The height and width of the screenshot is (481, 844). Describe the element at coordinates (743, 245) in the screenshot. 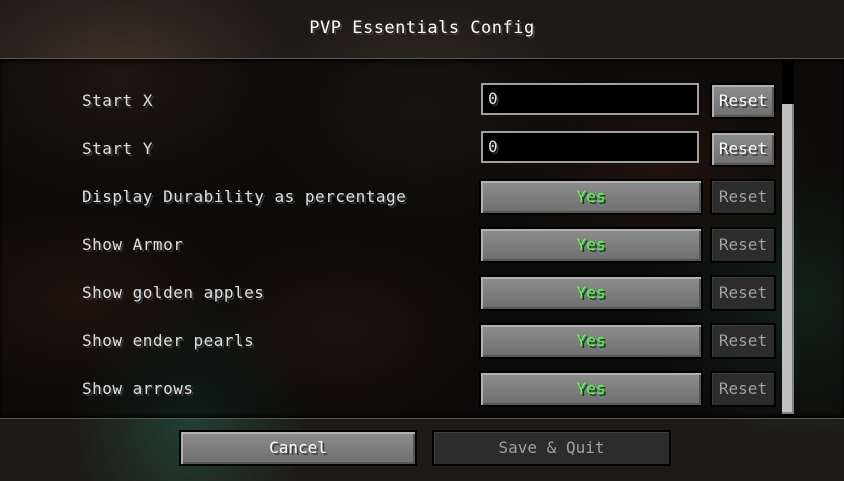

I see `show-armor-reset-button: Reset` at that location.